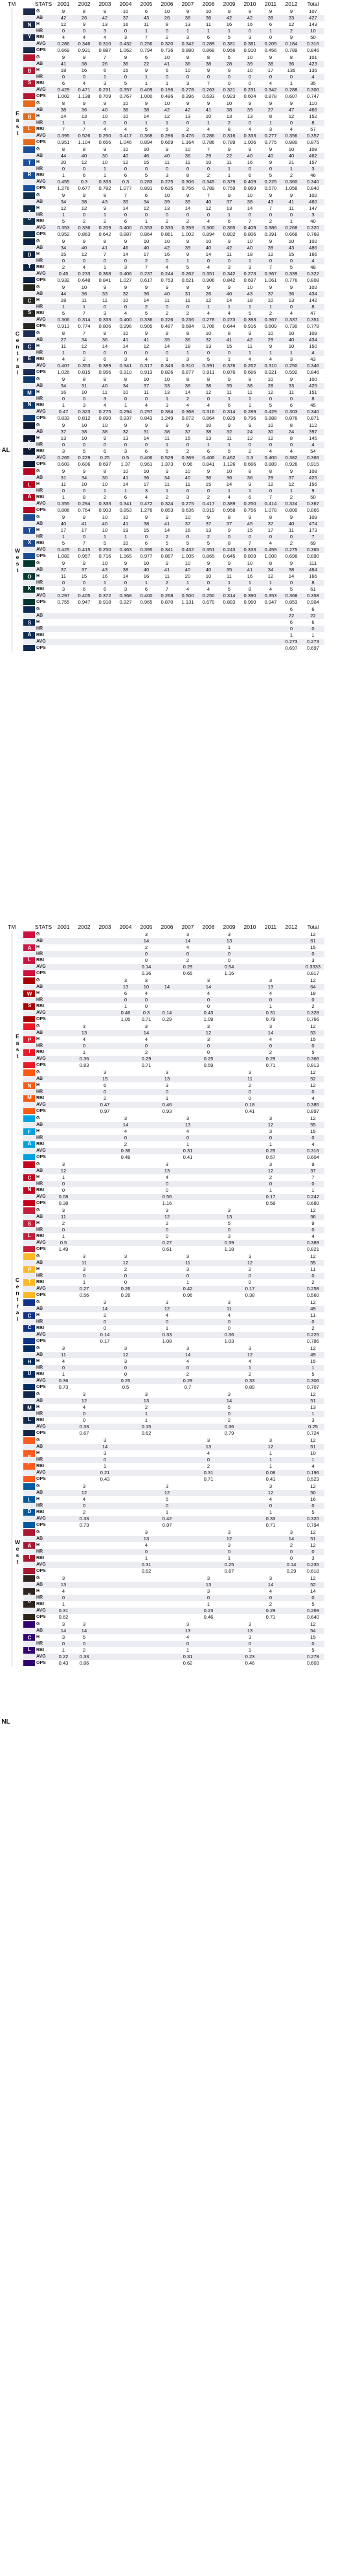 The image size is (358, 2576). I want to click on total-cell: 52, so click(313, 1585).